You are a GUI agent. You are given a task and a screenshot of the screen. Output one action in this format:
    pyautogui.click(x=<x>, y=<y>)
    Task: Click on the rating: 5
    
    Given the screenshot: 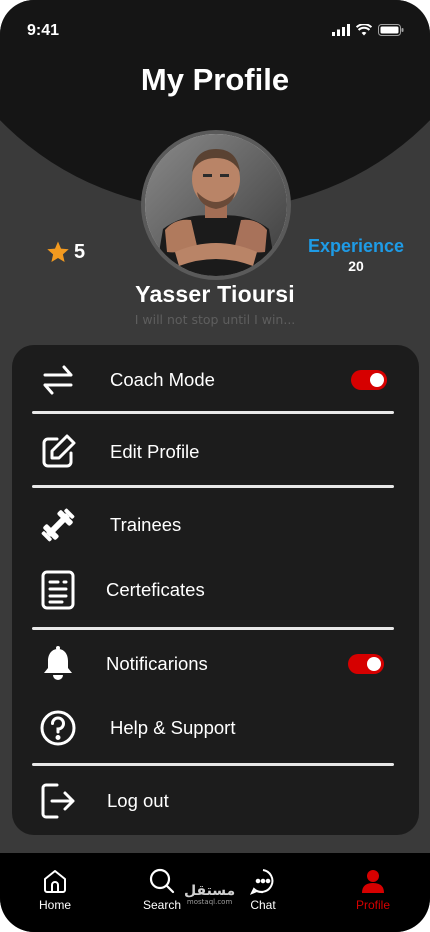 What is the action you would take?
    pyautogui.click(x=65, y=252)
    